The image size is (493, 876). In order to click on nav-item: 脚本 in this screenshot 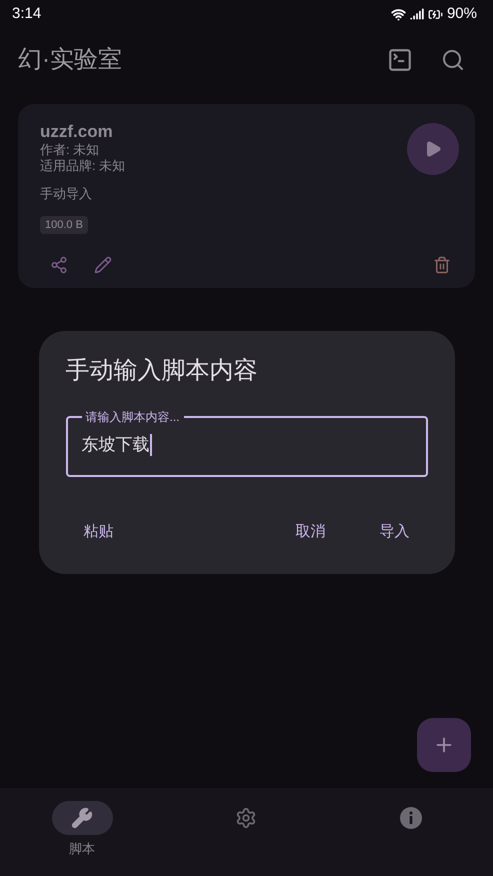, I will do `click(82, 829)`.